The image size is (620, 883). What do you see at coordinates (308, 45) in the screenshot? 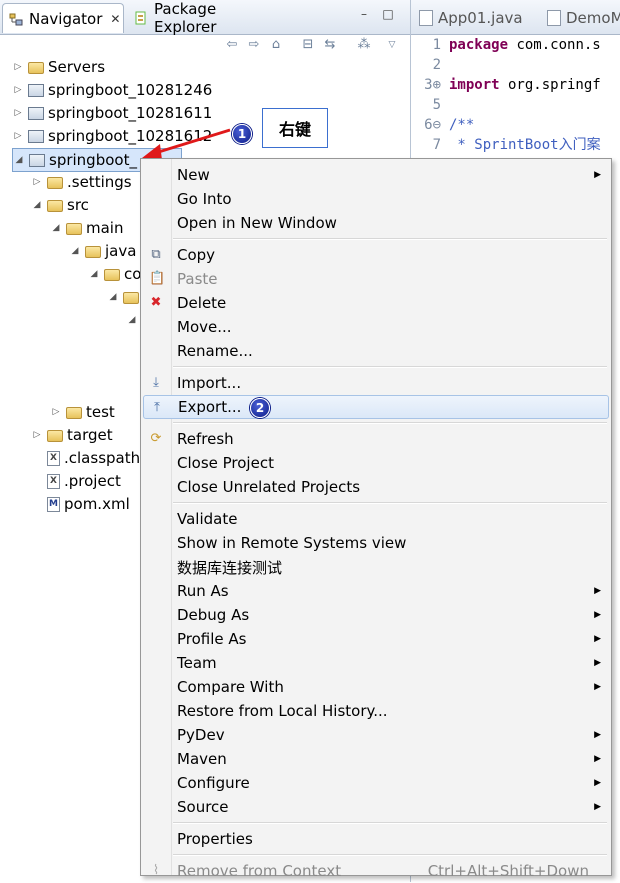
I see `collapse-all-icon: ⊟` at bounding box center [308, 45].